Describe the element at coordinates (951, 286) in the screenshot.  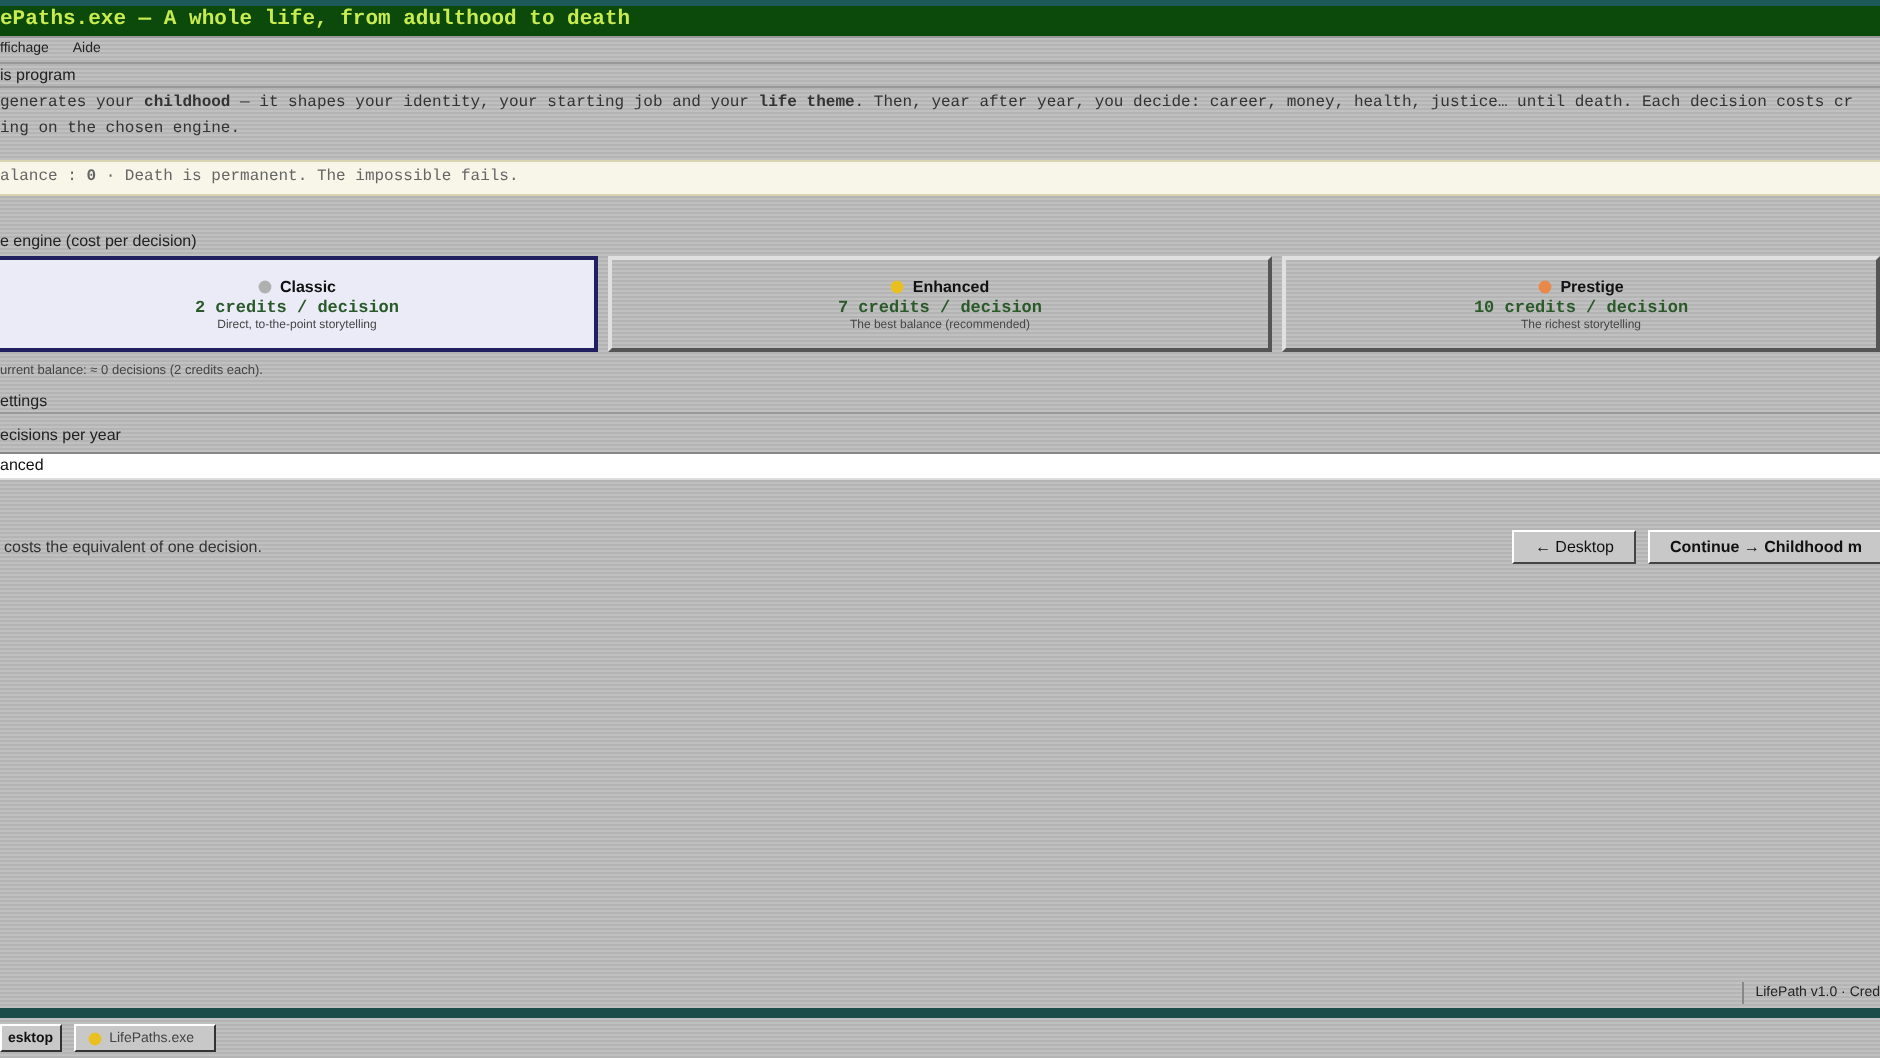
I see `engine-name: Enhanced` at that location.